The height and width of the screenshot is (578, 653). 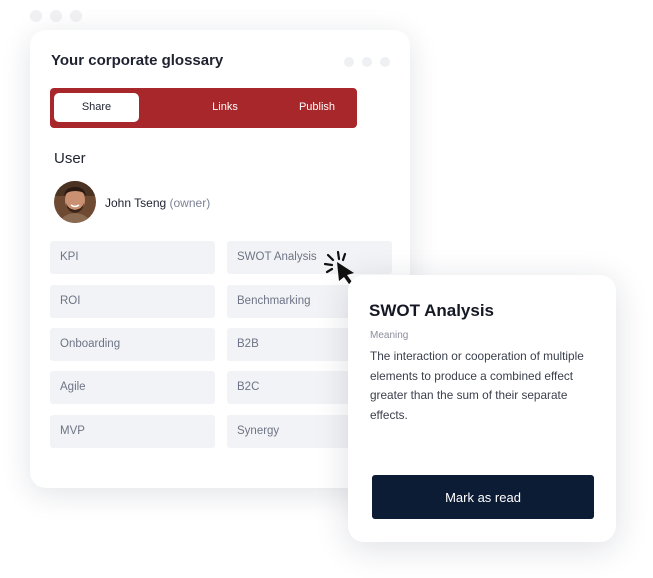 I want to click on window-controls, so click(x=367, y=62).